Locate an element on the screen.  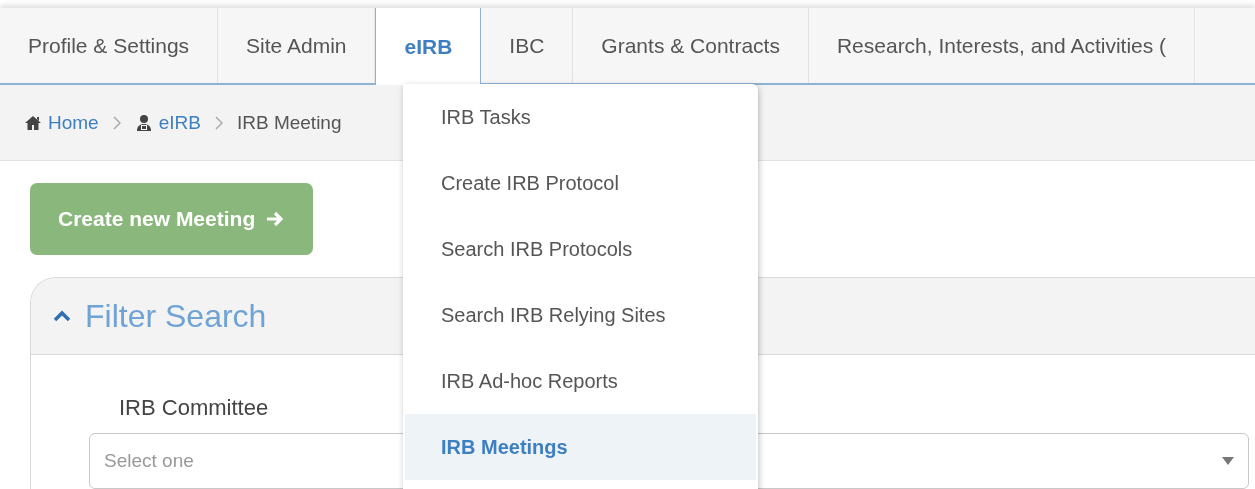
arrow-right-icon is located at coordinates (275, 219).